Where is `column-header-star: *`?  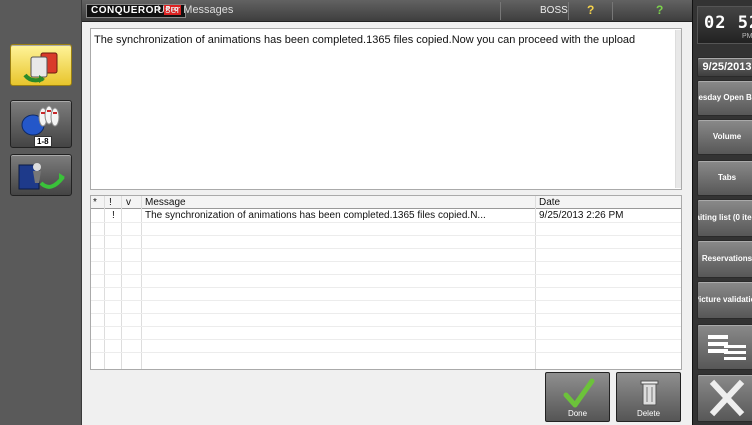
column-header-star: * is located at coordinates (95, 202).